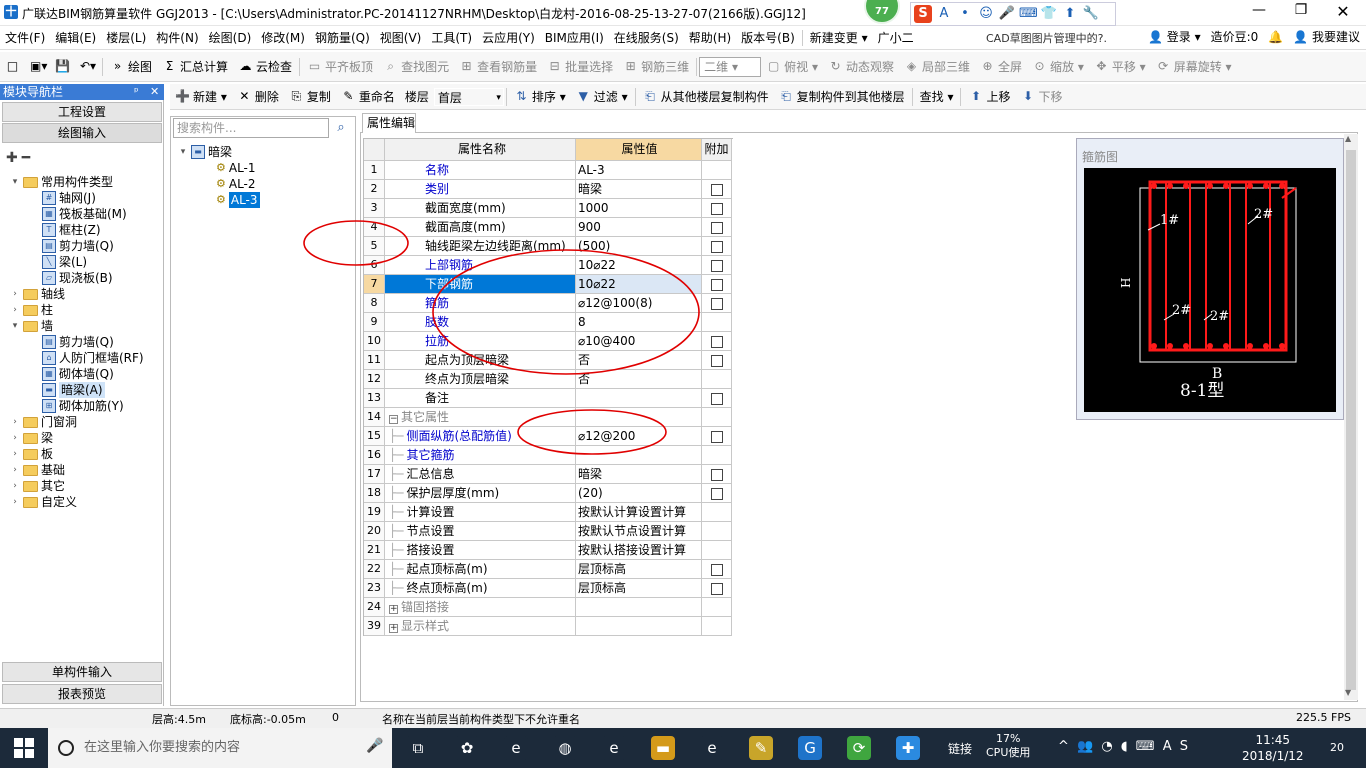 The width and height of the screenshot is (1366, 768). I want to click on nav-tree-item: ╲ 梁(L), so click(64, 262).